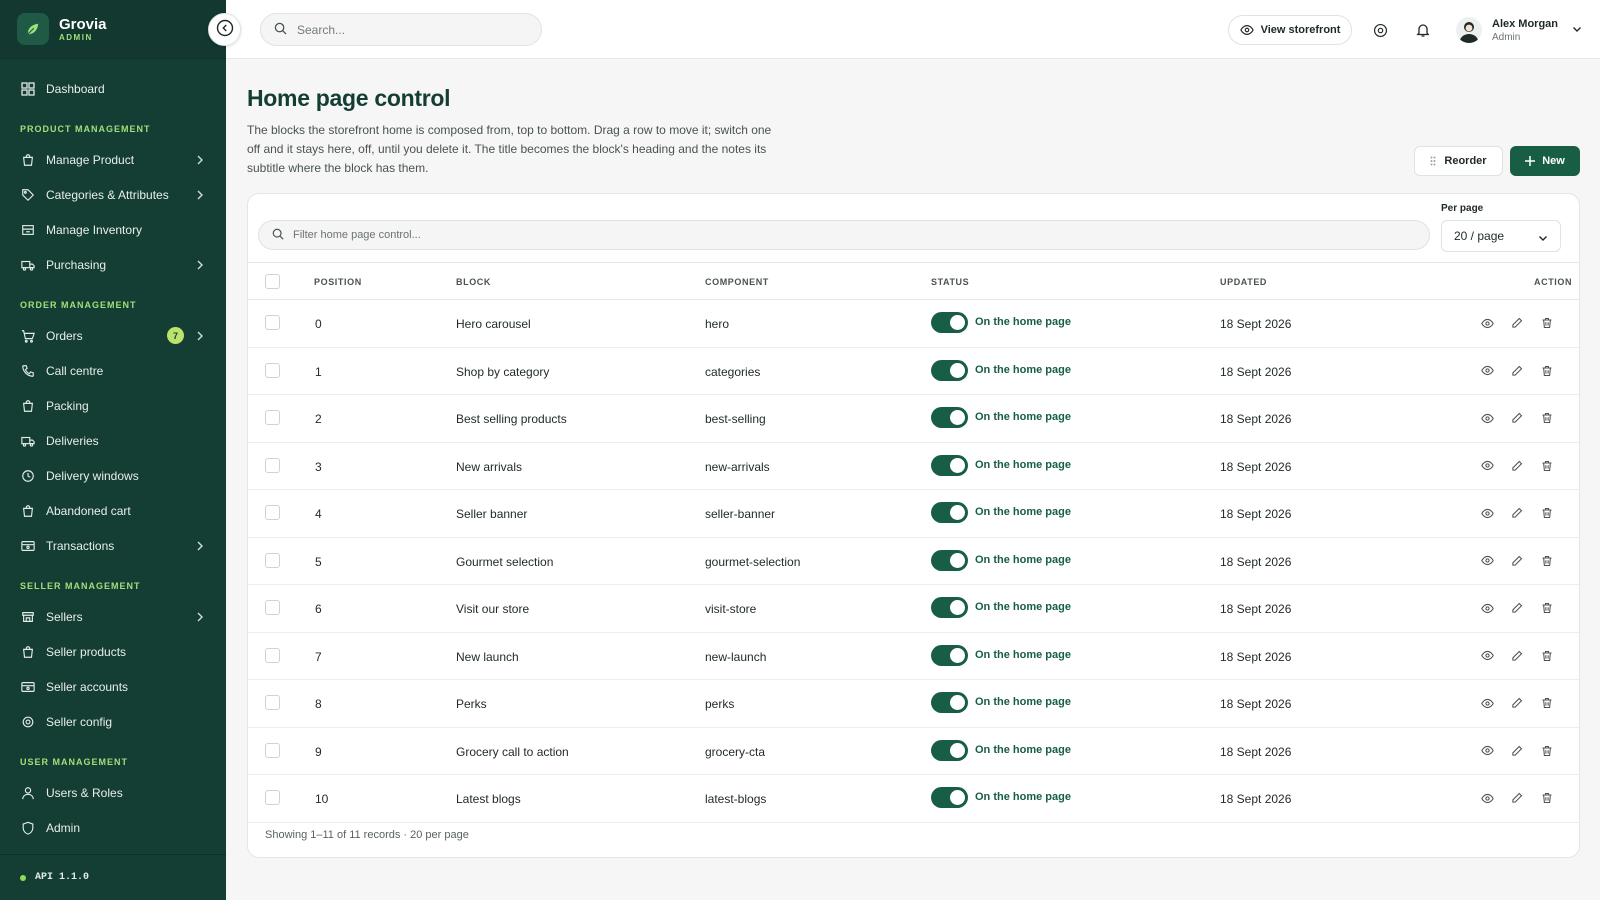 Image resolution: width=1600 pixels, height=900 pixels. Describe the element at coordinates (113, 88) in the screenshot. I see `sidebar-item-dashboard: Dashboard` at that location.